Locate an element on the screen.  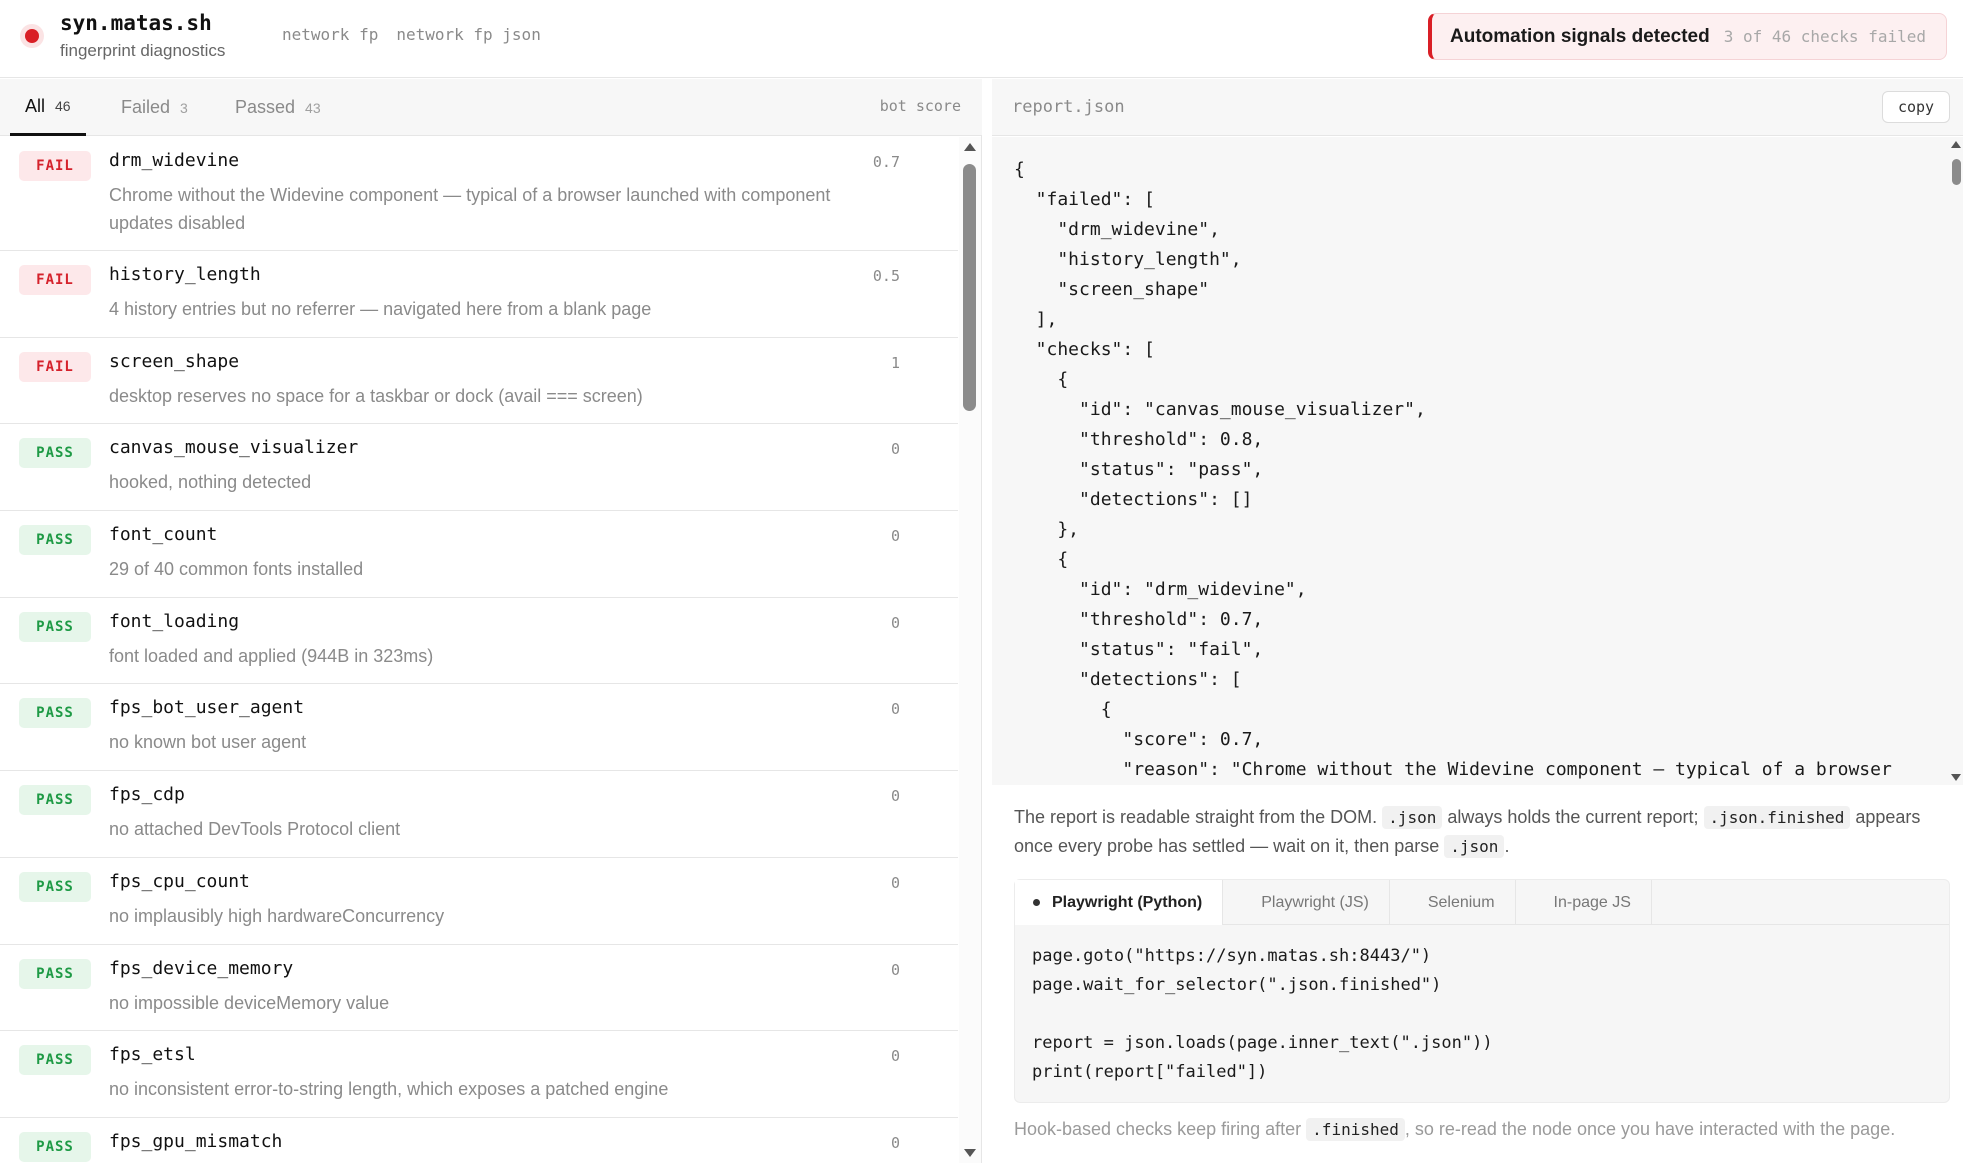
check-row: PASS fps_gpu_mismatch 0 is located at coordinates (479, 1140).